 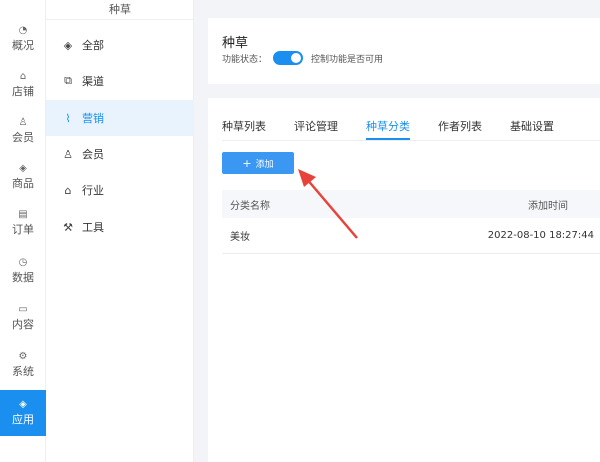 I want to click on gauge-icon: ◔, so click(x=23, y=30).